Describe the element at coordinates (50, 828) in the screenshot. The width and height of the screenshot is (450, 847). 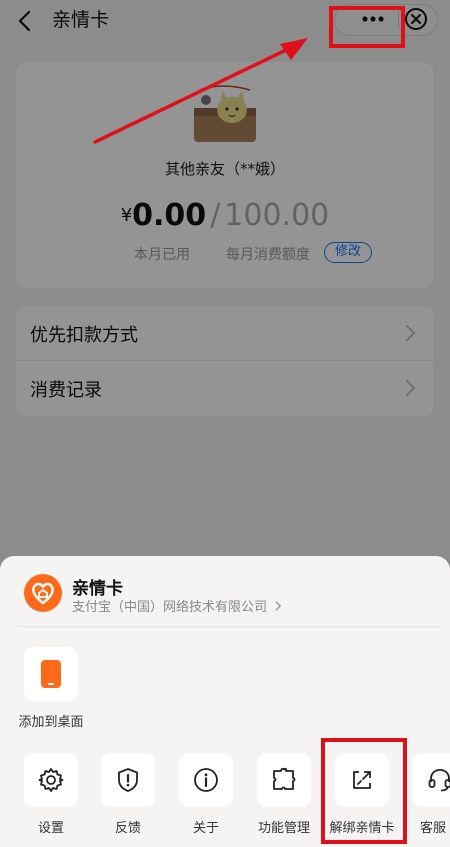
I see `settings-label: 设置` at that location.